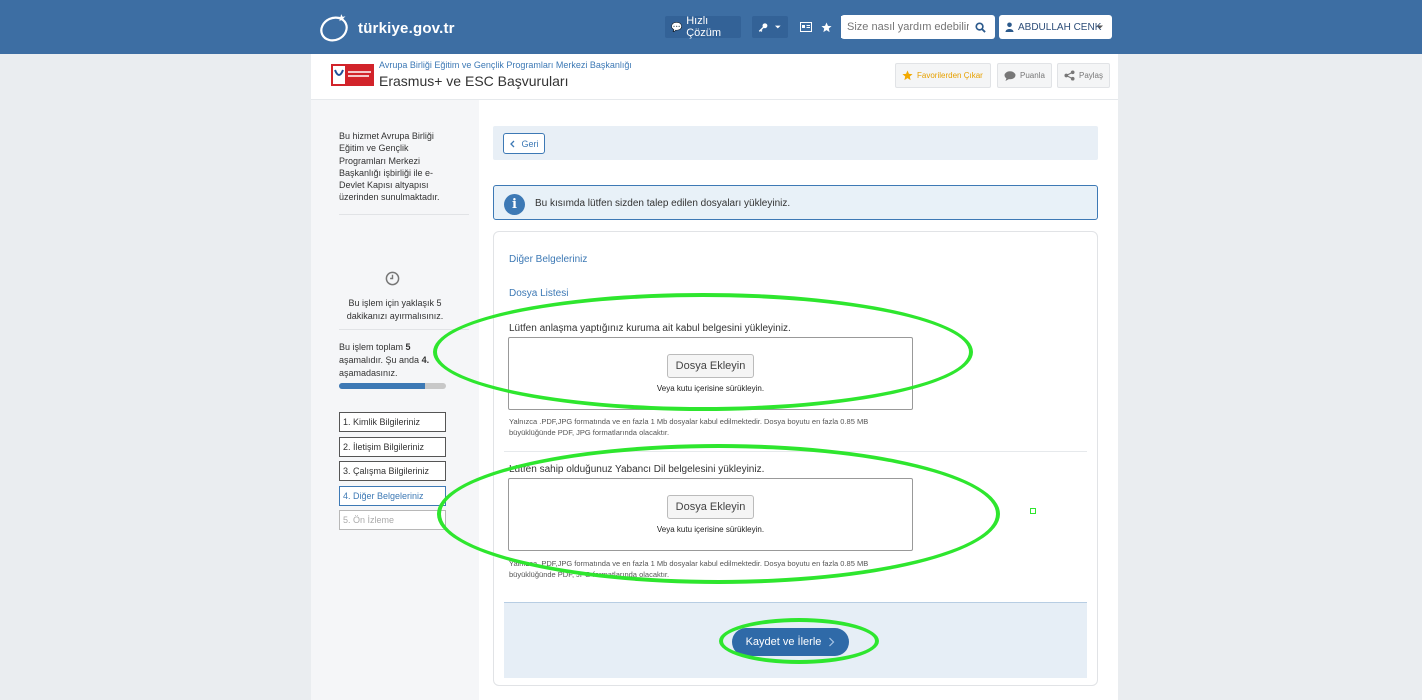  I want to click on institution-logo, so click(352, 75).